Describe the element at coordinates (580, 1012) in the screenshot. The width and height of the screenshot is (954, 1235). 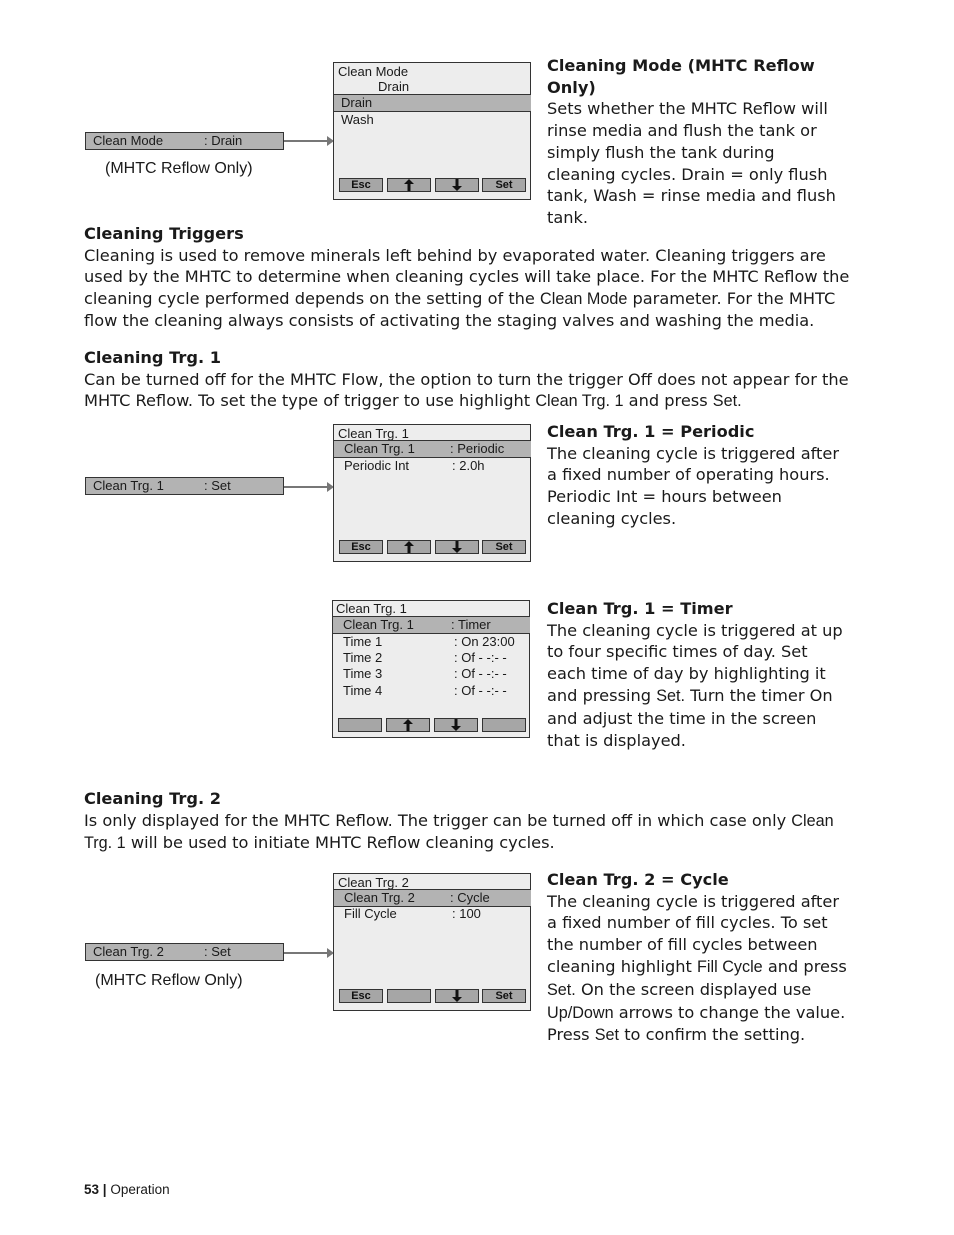
I see `param-ref: Up/Down` at that location.